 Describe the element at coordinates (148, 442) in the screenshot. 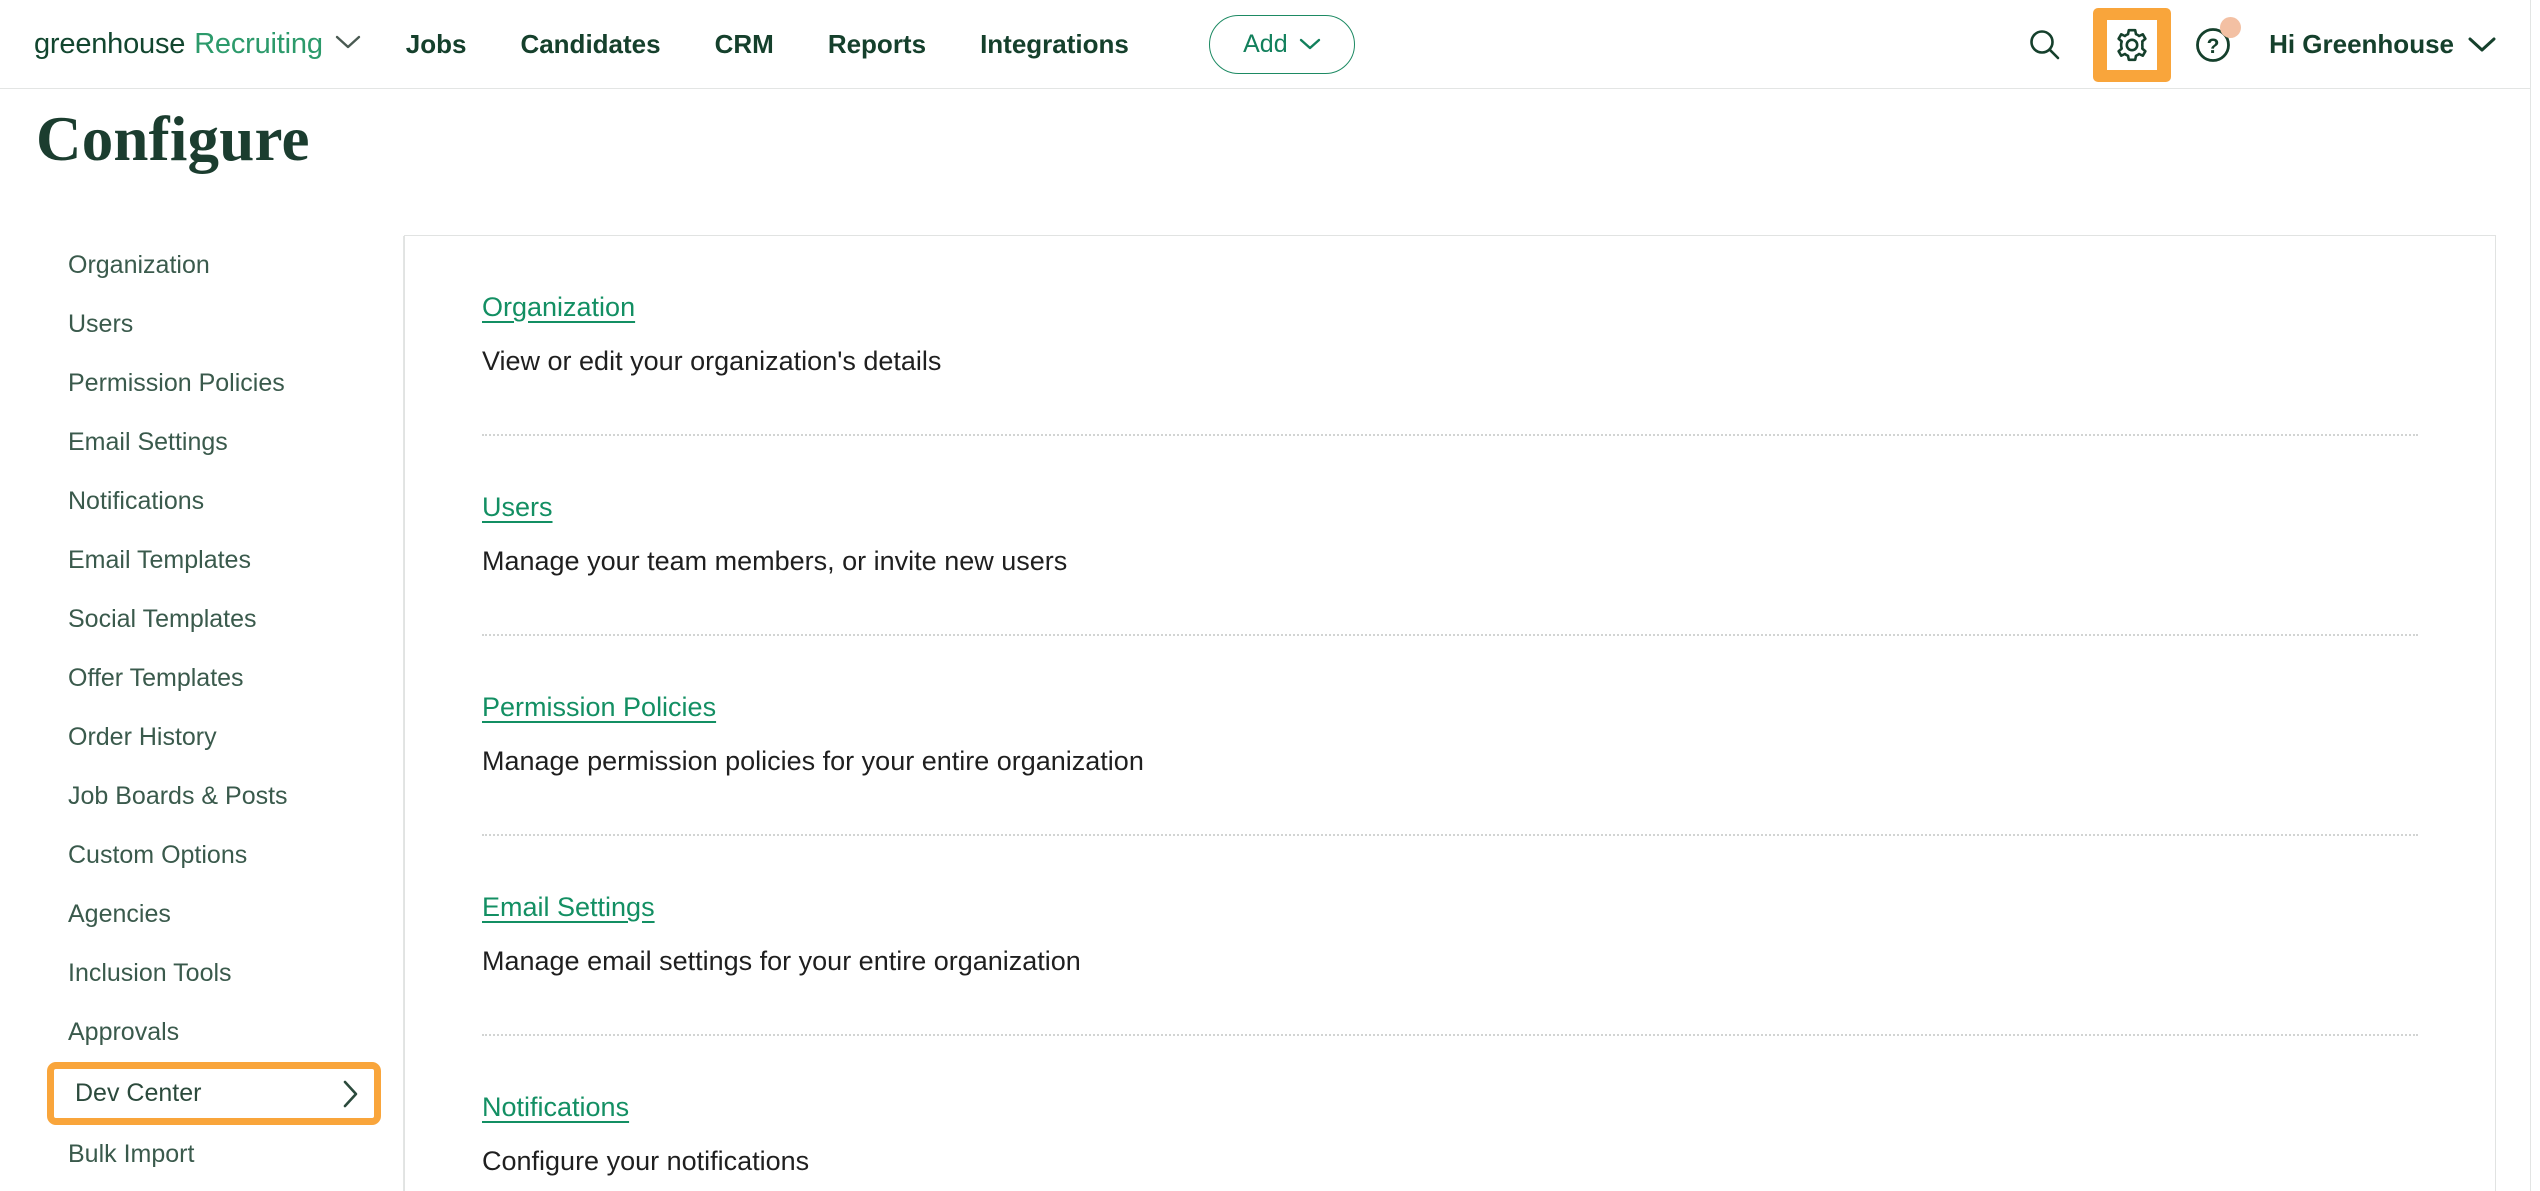

I see `sidebar-item-label: Email Settings` at that location.